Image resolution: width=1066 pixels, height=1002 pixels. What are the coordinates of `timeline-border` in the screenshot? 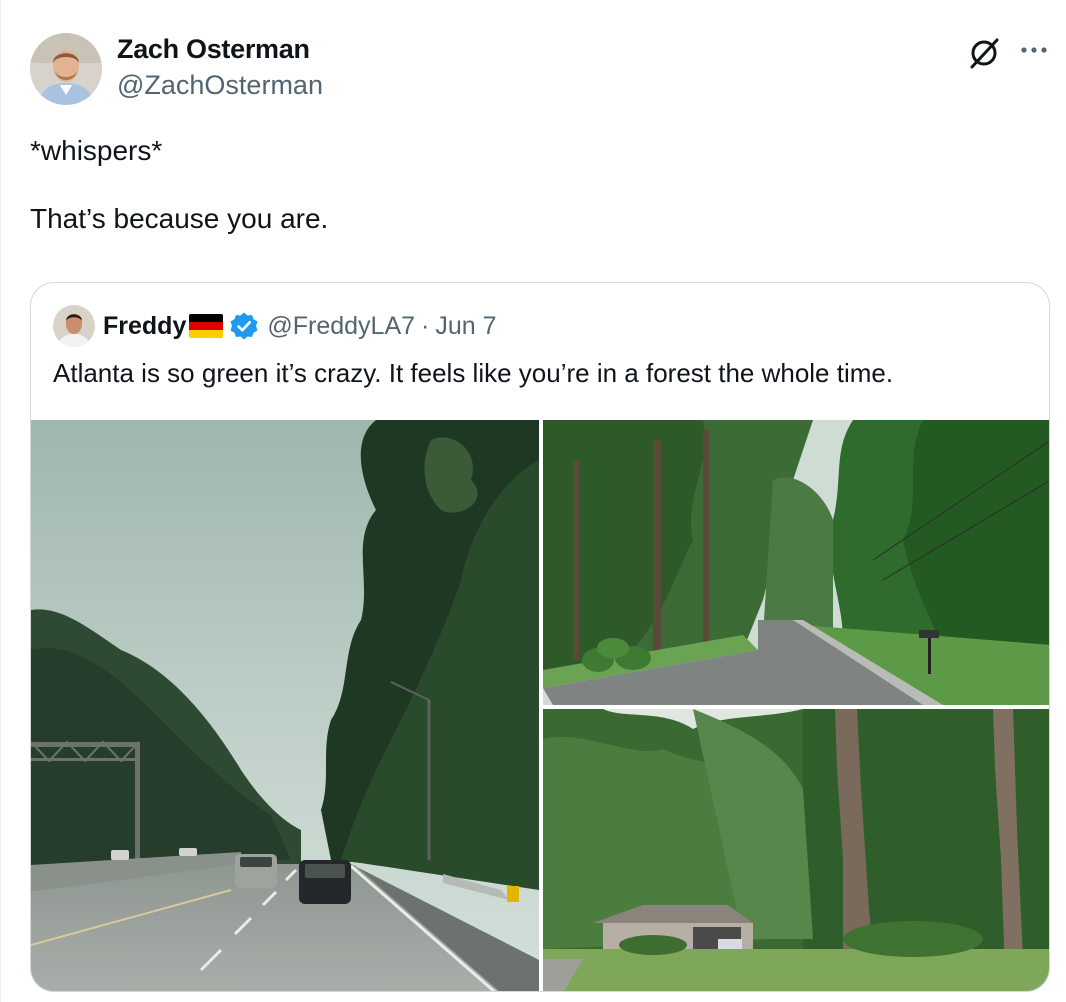 It's located at (0, 501).